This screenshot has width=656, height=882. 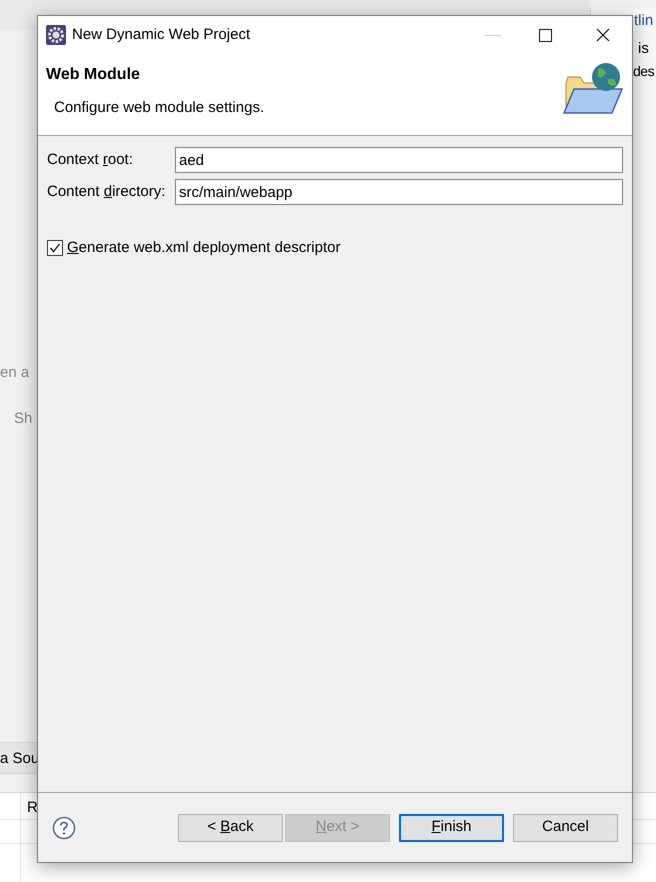 What do you see at coordinates (159, 108) in the screenshot?
I see `page-description: Configure web module settings.` at bounding box center [159, 108].